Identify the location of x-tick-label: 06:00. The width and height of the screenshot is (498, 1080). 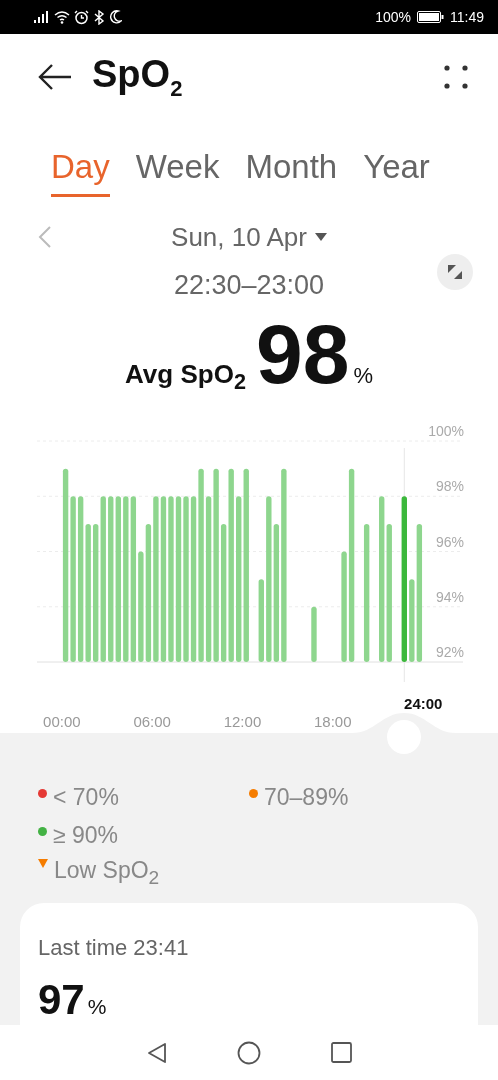
(152, 721).